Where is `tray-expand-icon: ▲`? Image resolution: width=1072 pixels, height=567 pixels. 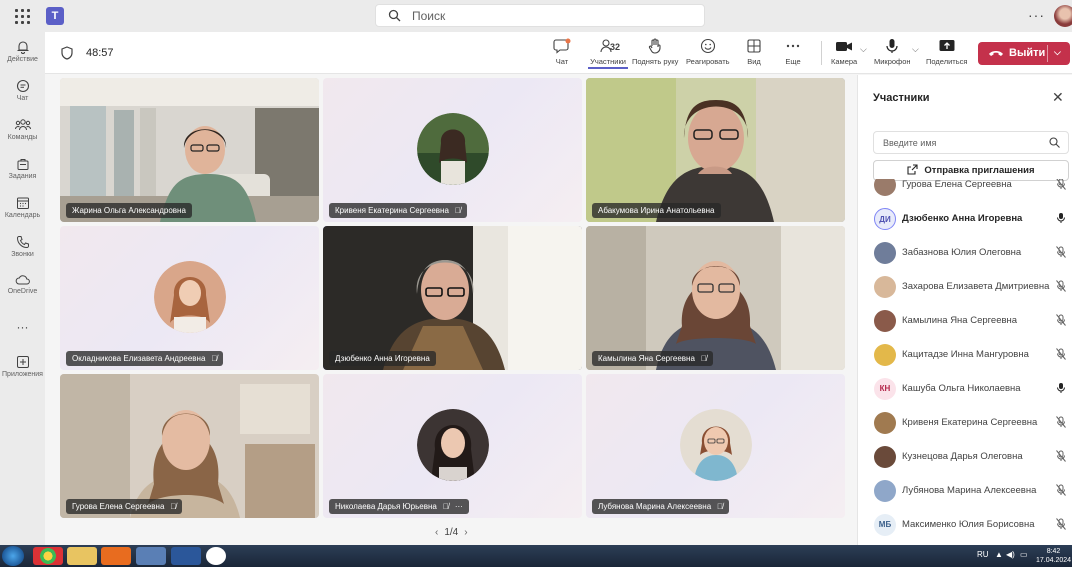 tray-expand-icon: ▲ is located at coordinates (999, 554).